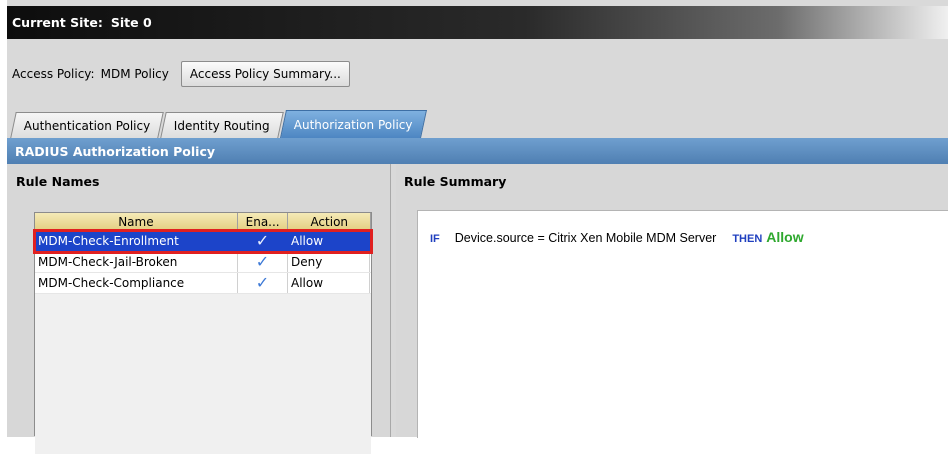 The image size is (948, 454). Describe the element at coordinates (136, 283) in the screenshot. I see `rule-name-cell: MDM-Check-Compliance` at that location.